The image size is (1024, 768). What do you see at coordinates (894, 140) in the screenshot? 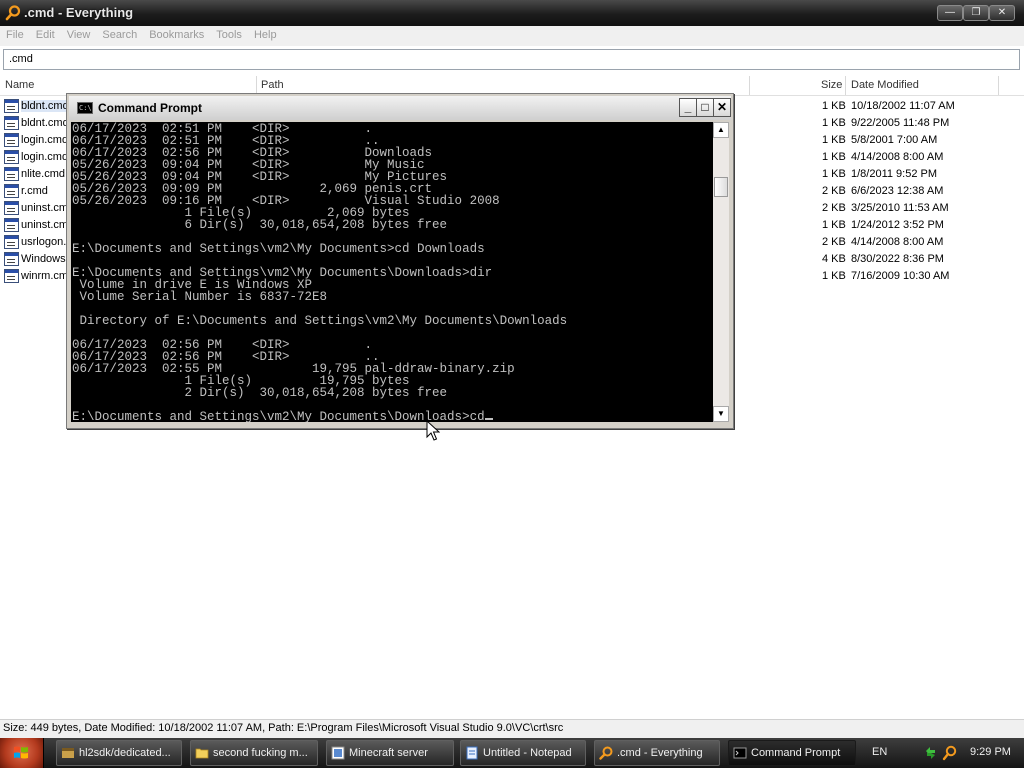
I see `file-date: 5/8/2001 7:00 AM` at bounding box center [894, 140].